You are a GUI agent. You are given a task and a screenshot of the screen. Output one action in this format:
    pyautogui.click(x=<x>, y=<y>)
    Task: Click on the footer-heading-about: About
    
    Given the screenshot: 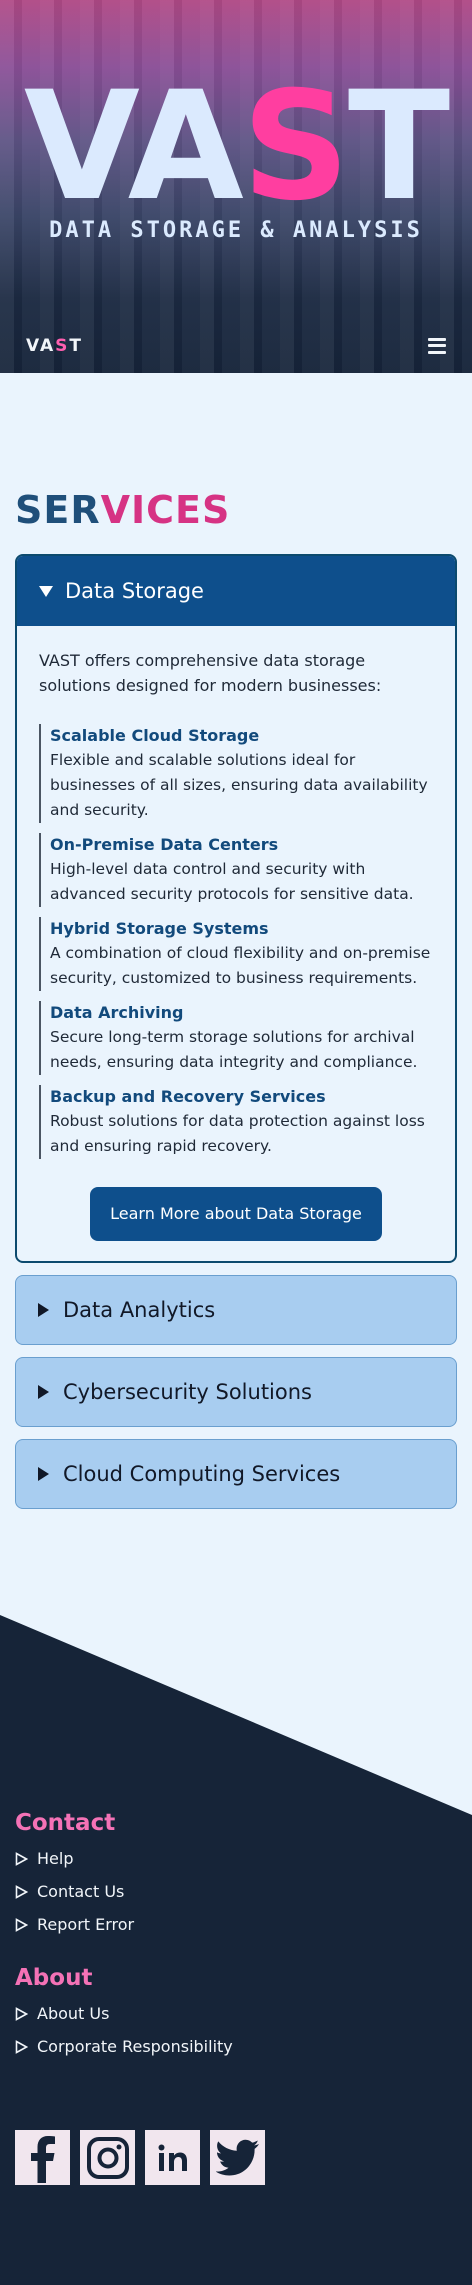 What is the action you would take?
    pyautogui.click(x=54, y=1978)
    